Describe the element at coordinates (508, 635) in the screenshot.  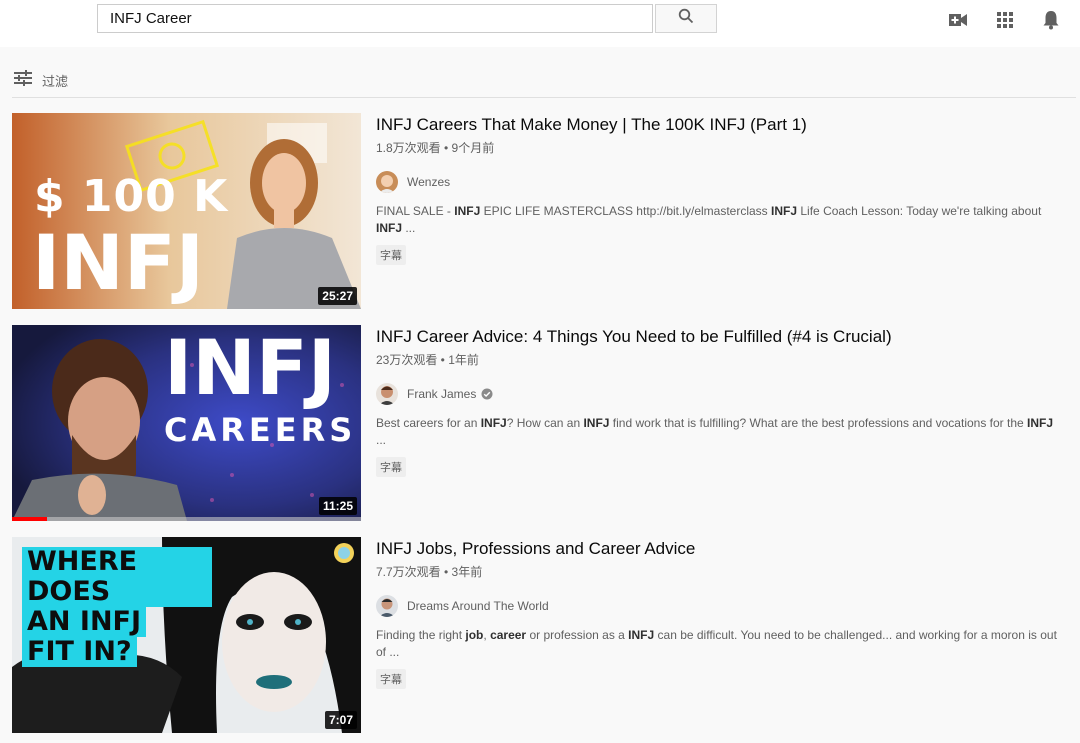
I see `description-segment: career` at that location.